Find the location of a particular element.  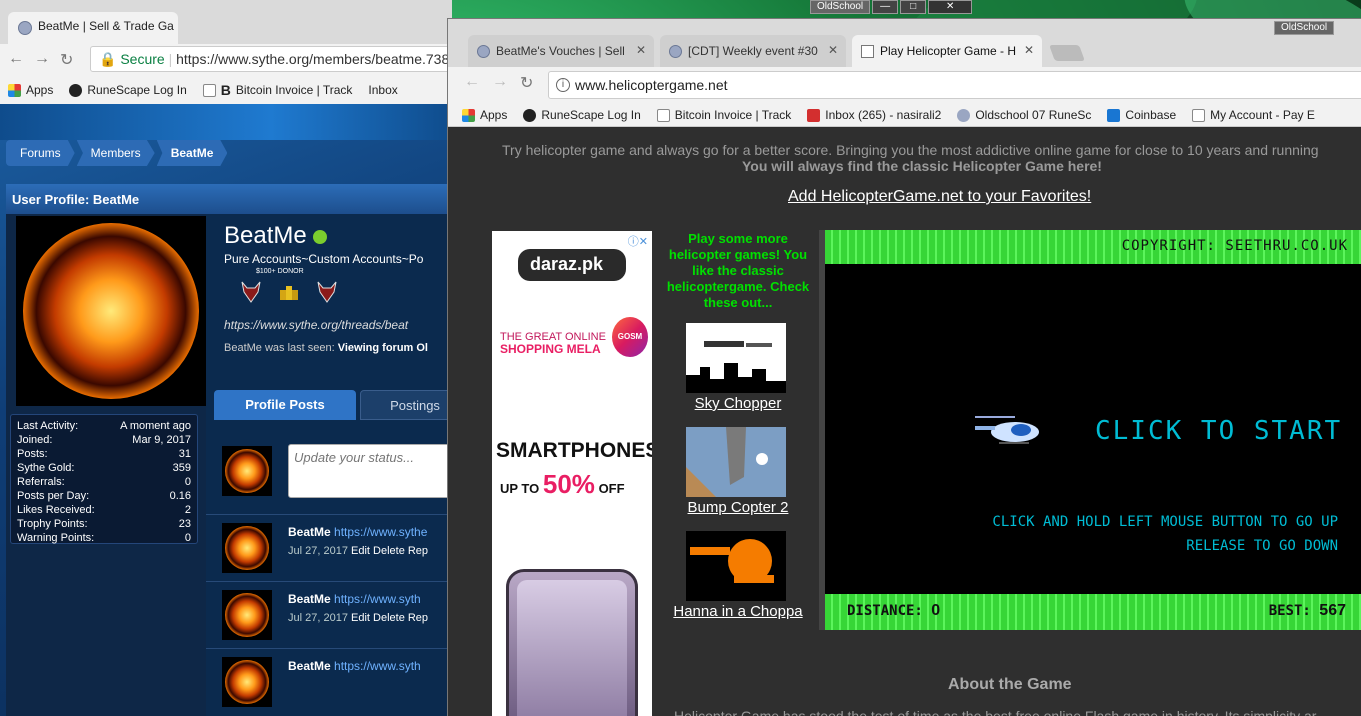

bookmark-item: Oldschool 07 RuneSc is located at coordinates (1024, 115).